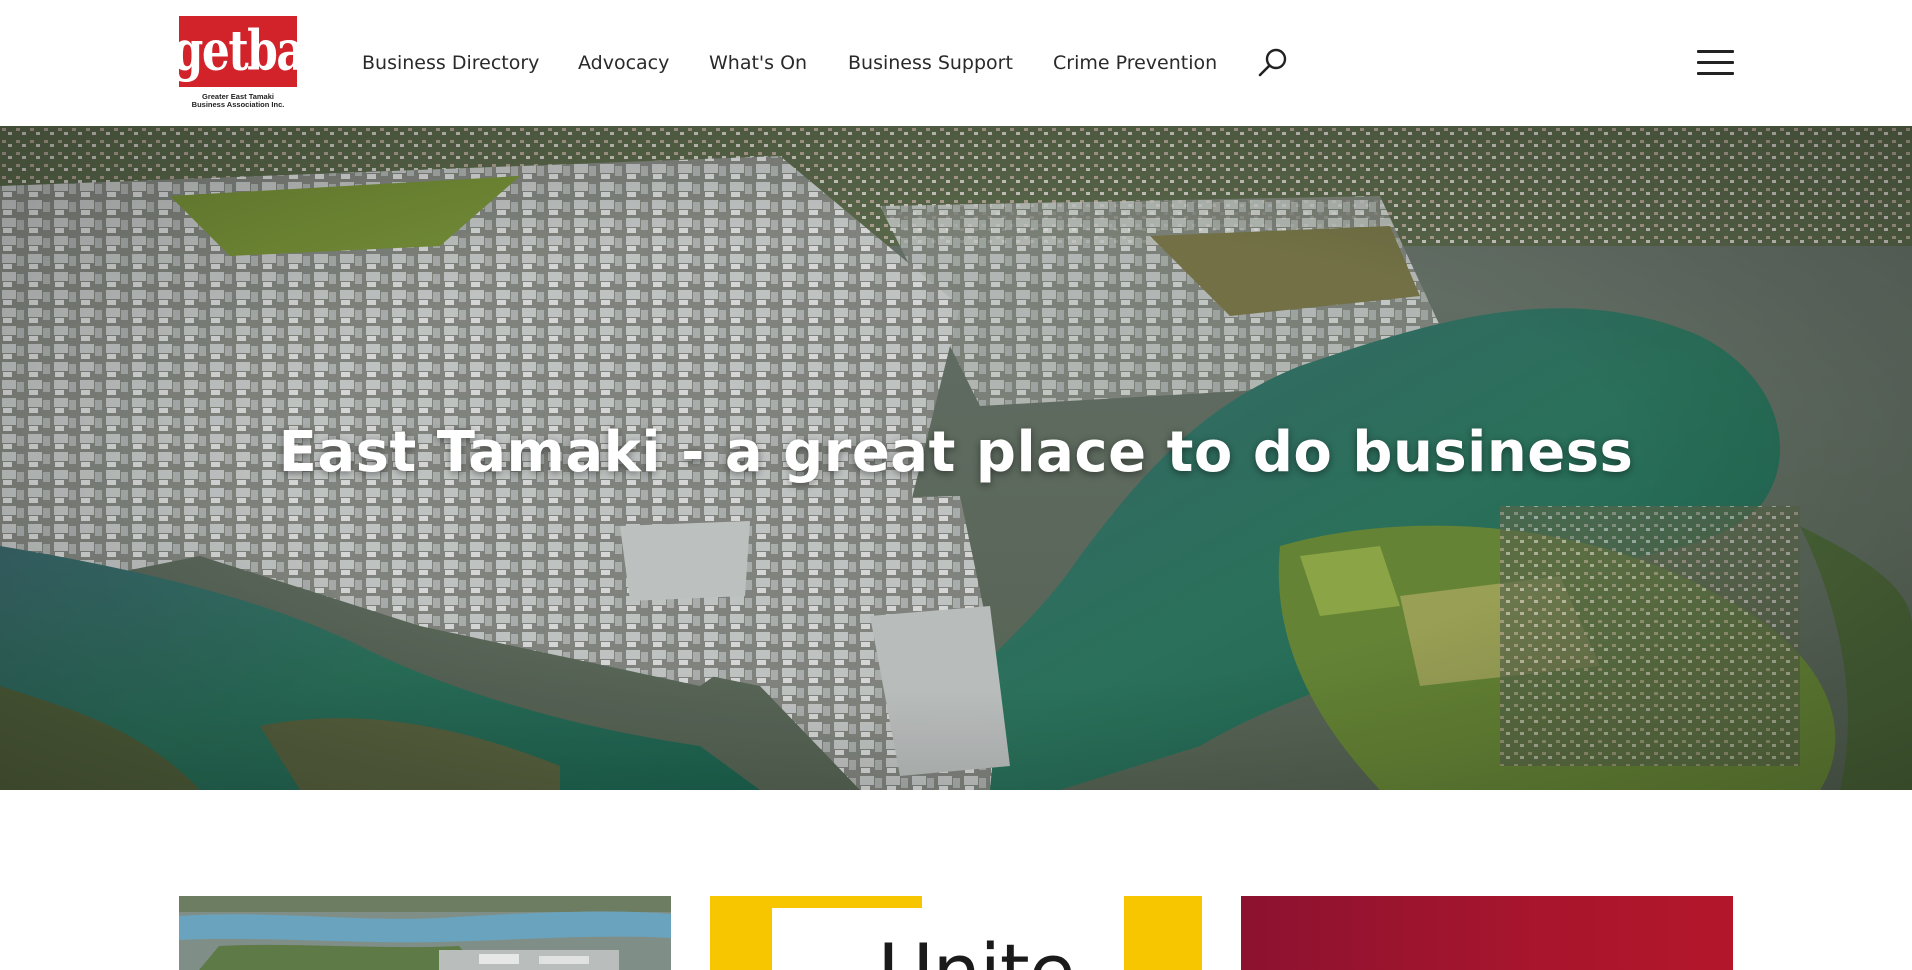 The width and height of the screenshot is (1912, 970). Describe the element at coordinates (623, 63) in the screenshot. I see `nav-advocacy: Advocacy` at that location.